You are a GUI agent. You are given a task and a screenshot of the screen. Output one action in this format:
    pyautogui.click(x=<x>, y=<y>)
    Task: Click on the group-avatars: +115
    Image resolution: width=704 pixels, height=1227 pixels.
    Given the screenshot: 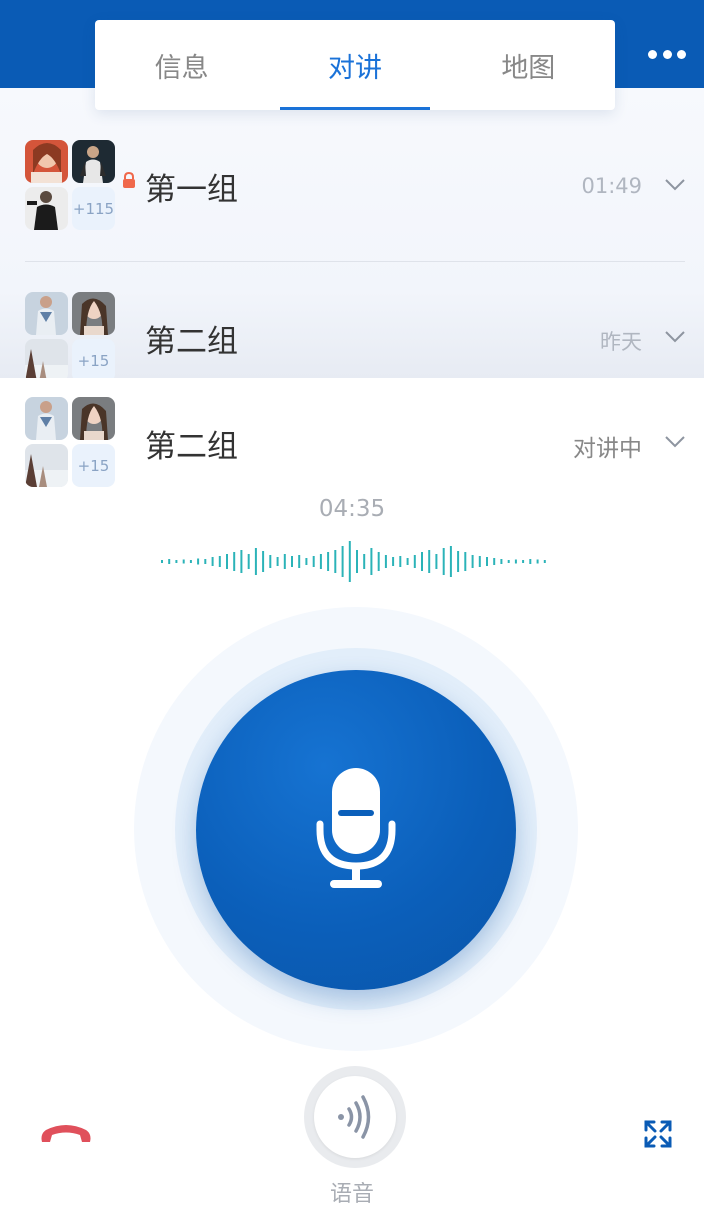 What is the action you would take?
    pyautogui.click(x=70, y=185)
    